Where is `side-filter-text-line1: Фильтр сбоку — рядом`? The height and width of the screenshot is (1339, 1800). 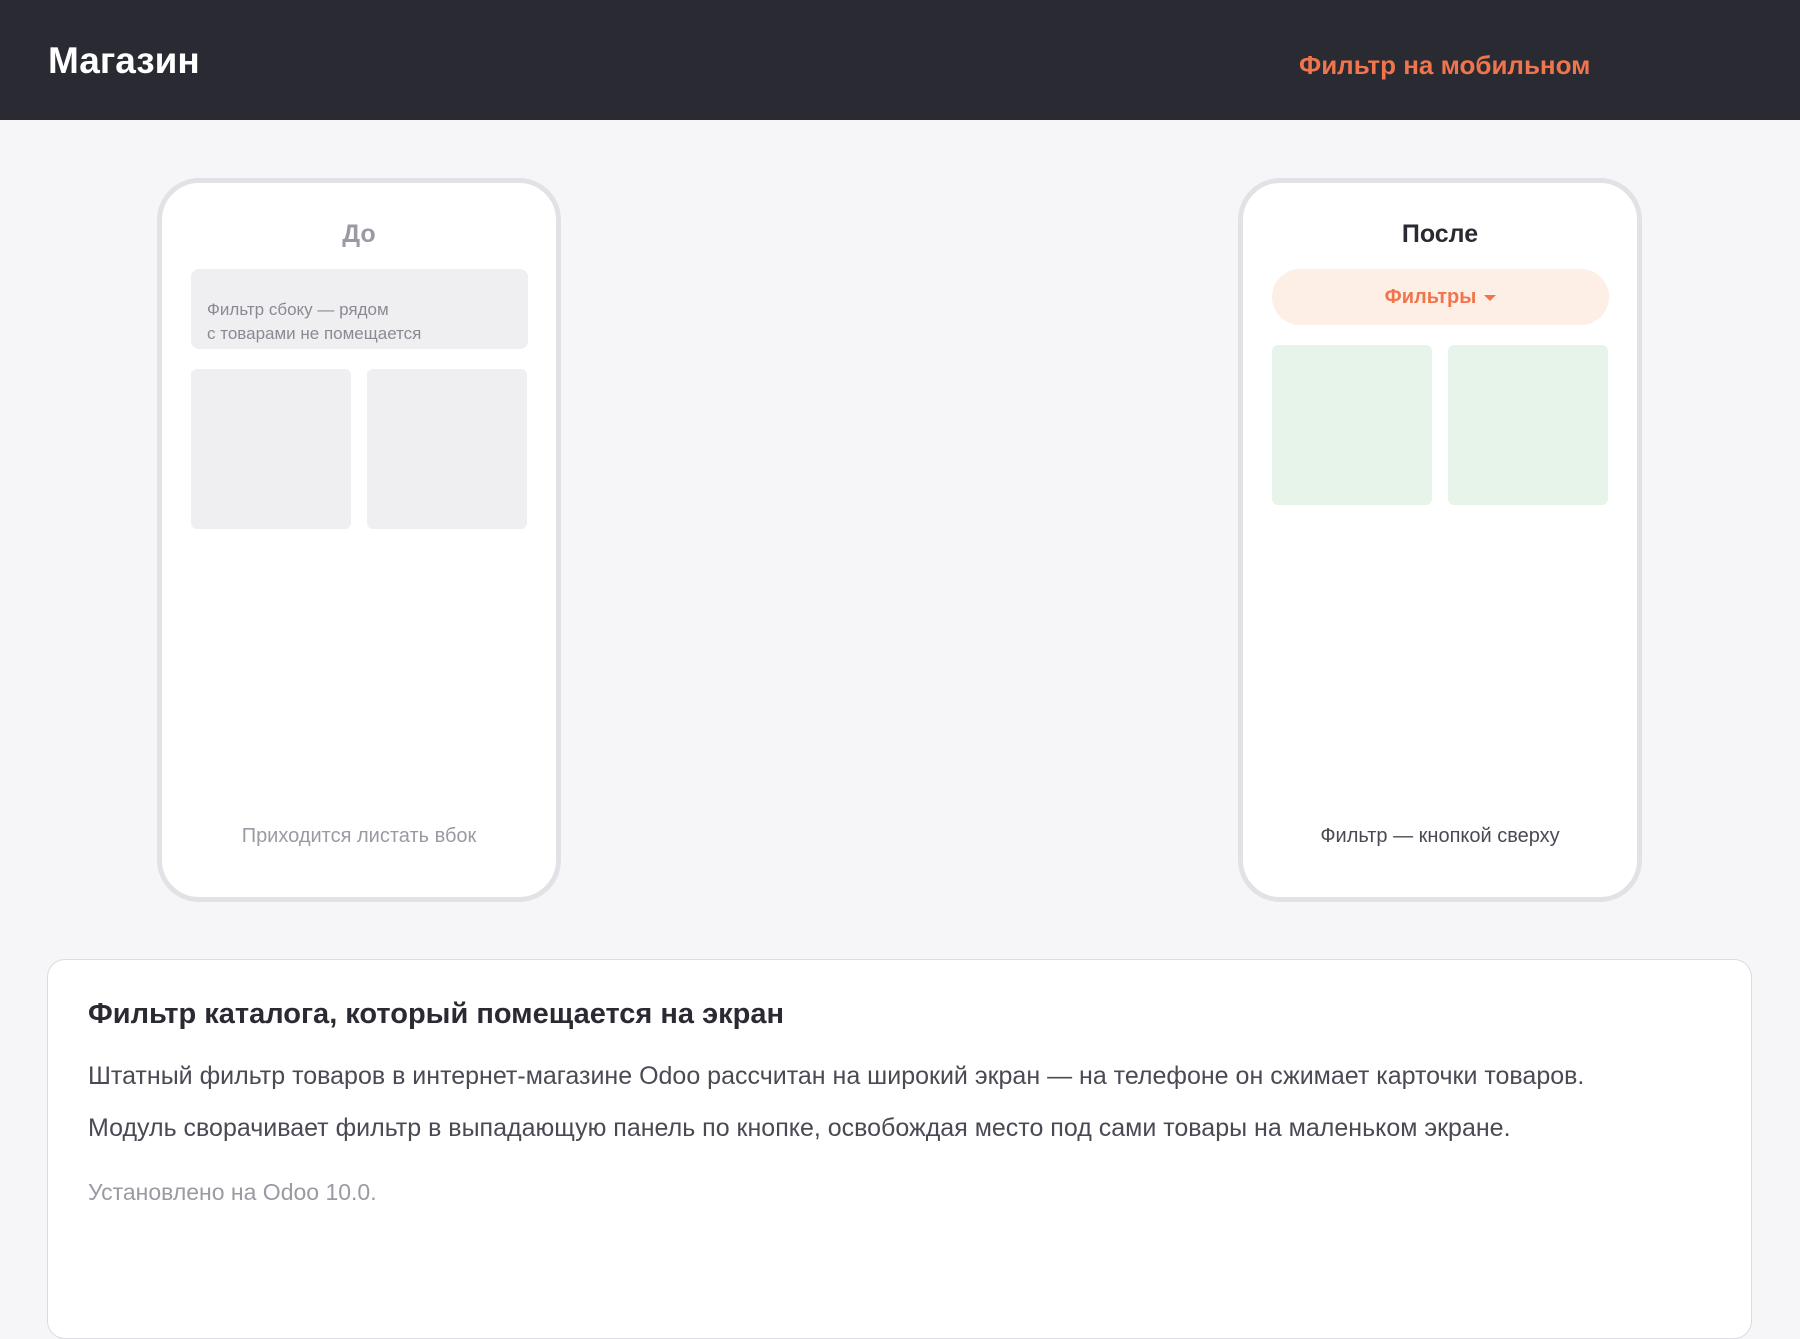 side-filter-text-line1: Фильтр сбоку — рядом is located at coordinates (298, 309).